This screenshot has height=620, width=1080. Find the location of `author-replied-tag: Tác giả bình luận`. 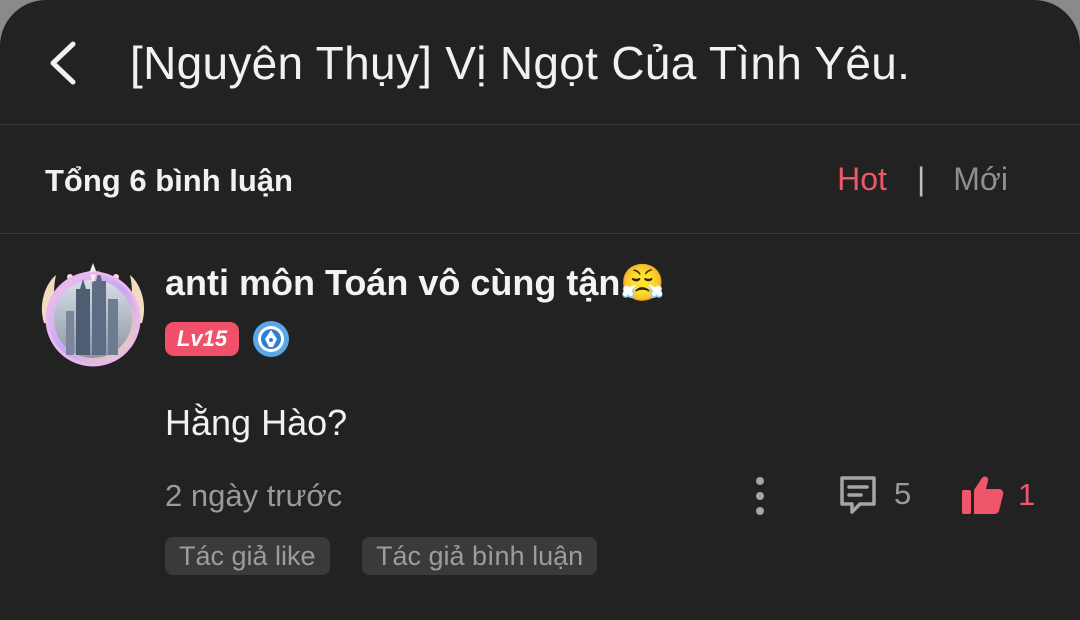

author-replied-tag: Tác giả bình luận is located at coordinates (480, 556).